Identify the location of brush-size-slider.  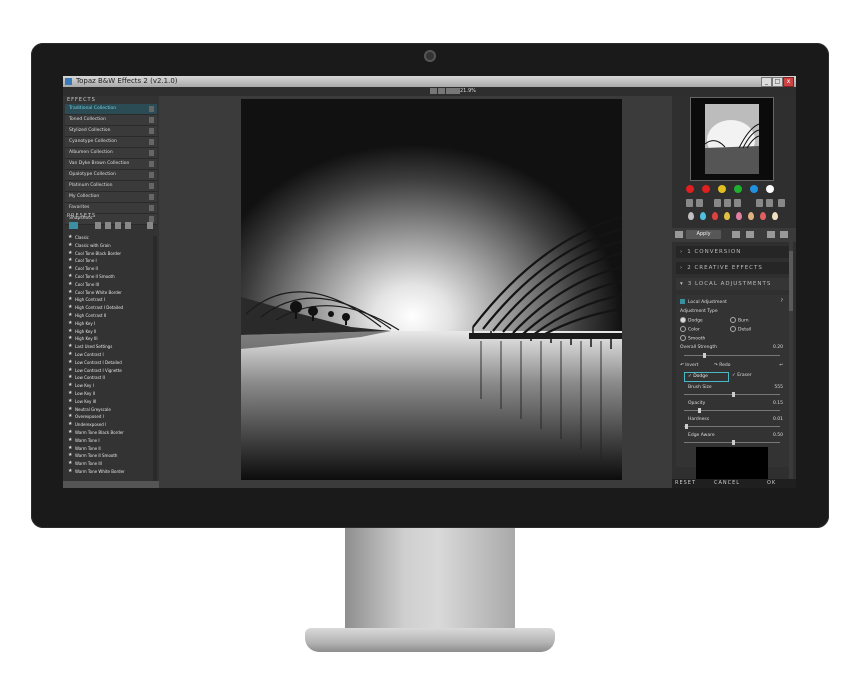
(732, 394).